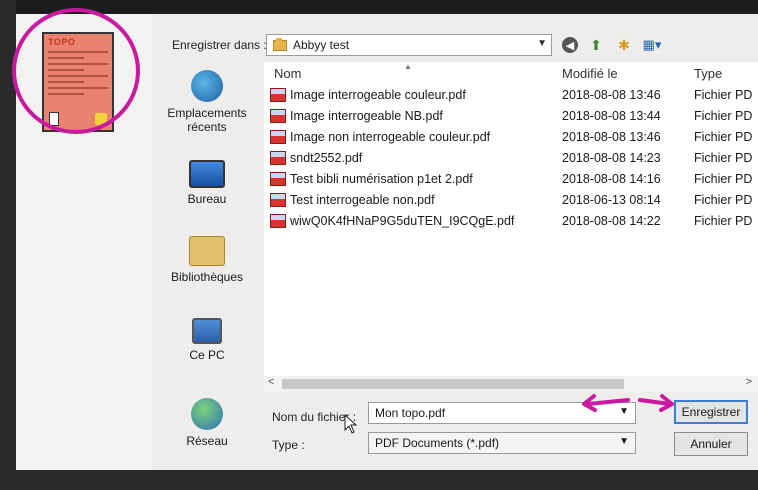 Image resolution: width=758 pixels, height=490 pixels. Describe the element at coordinates (351, 424) in the screenshot. I see `mouse-cursor-icon` at that location.